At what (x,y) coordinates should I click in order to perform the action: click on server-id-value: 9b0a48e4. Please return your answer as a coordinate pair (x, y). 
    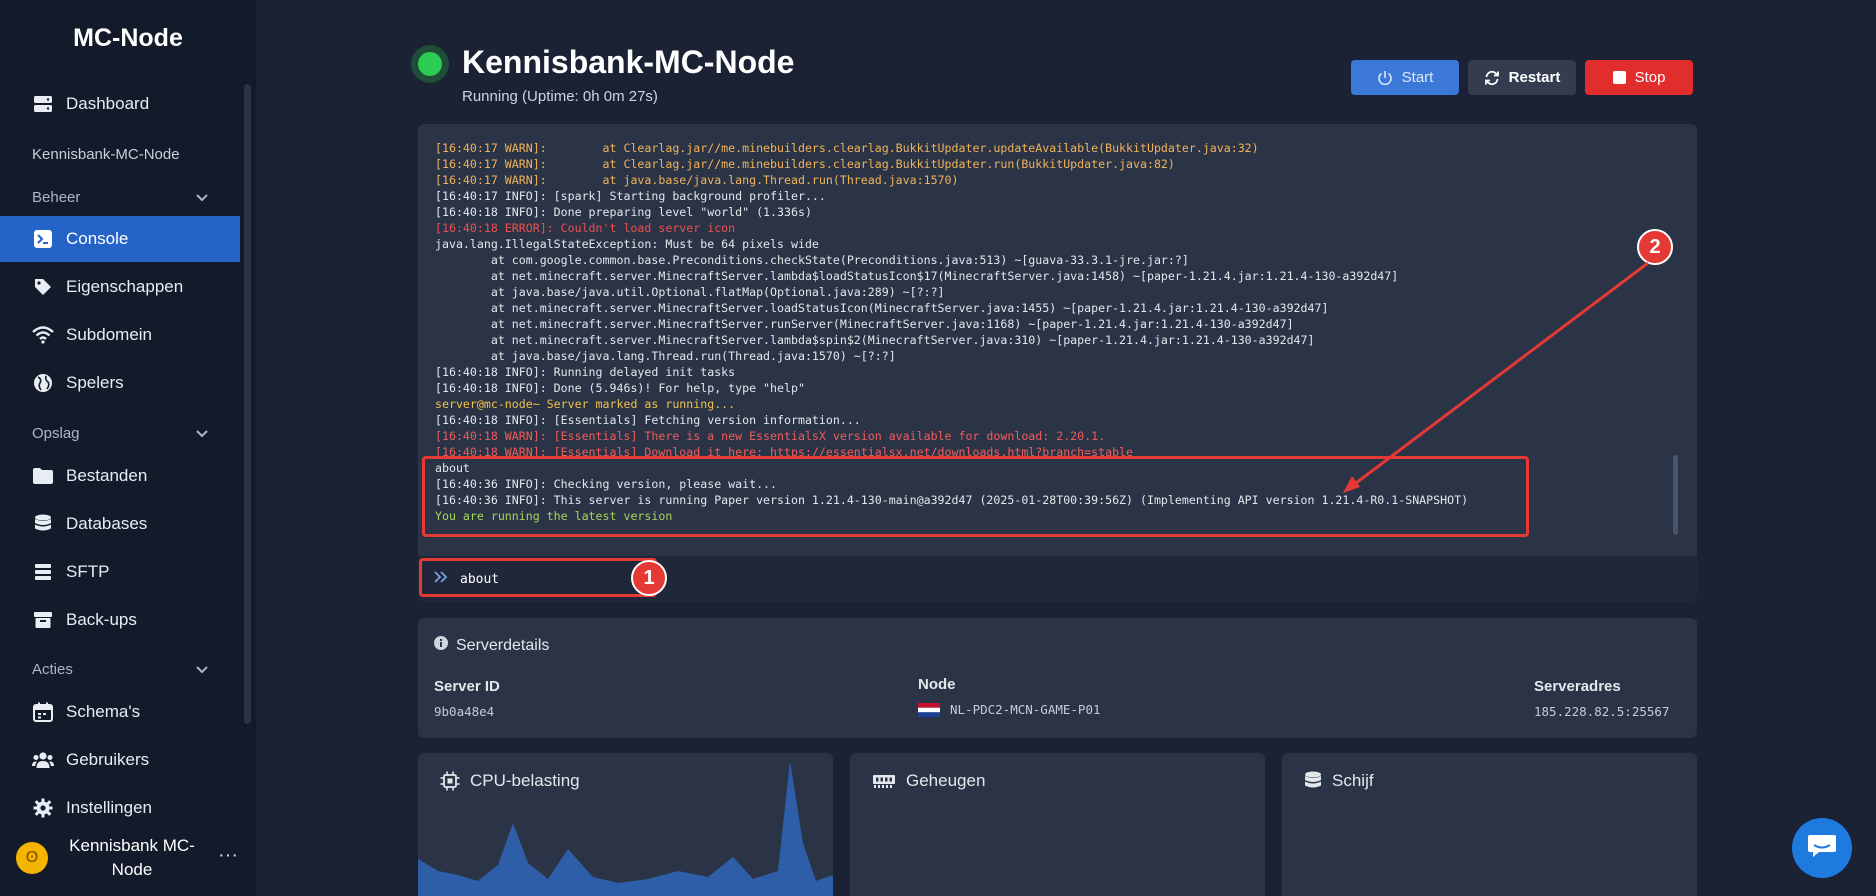
    Looking at the image, I should click on (464, 711).